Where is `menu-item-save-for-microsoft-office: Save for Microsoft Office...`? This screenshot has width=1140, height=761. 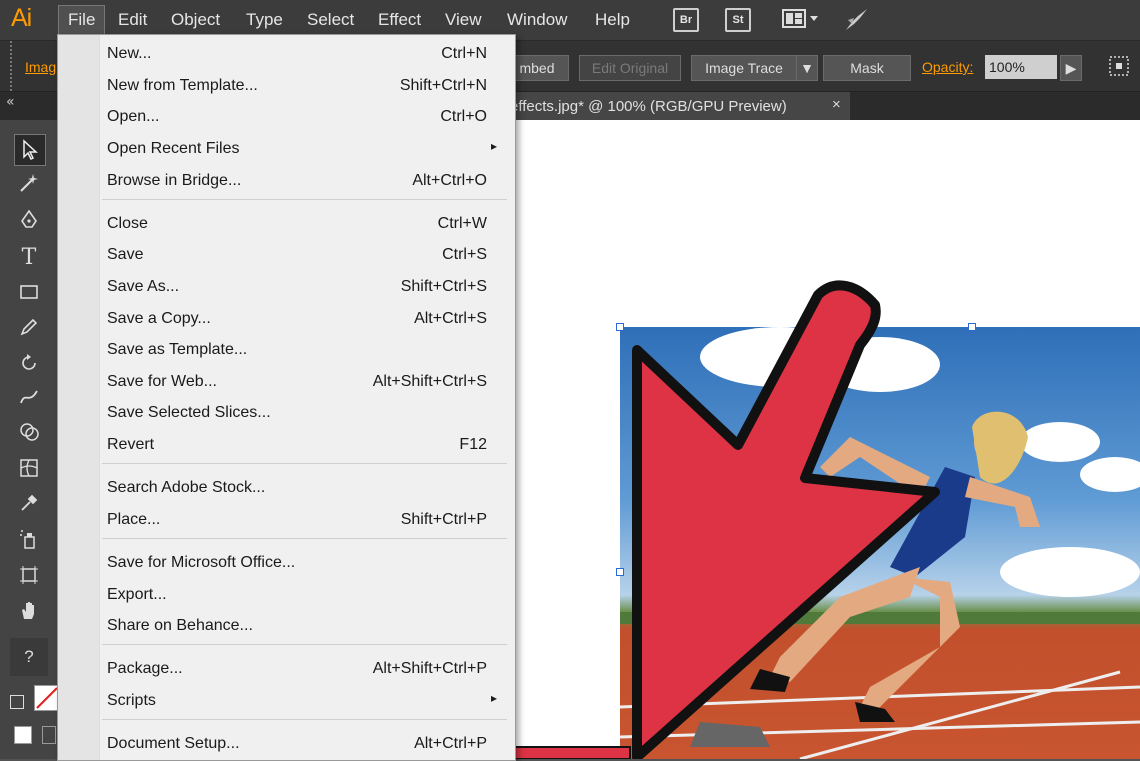
menu-item-save-for-microsoft-office: Save for Microsoft Office... is located at coordinates (297, 562).